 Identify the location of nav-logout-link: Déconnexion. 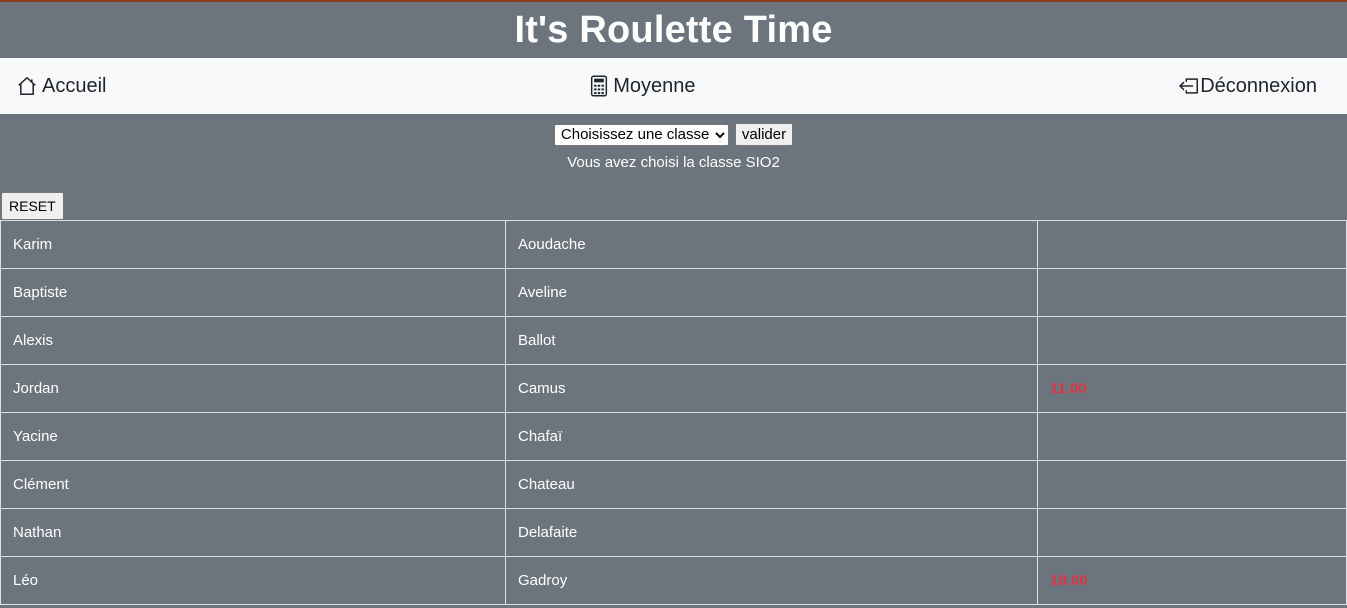
(1247, 86).